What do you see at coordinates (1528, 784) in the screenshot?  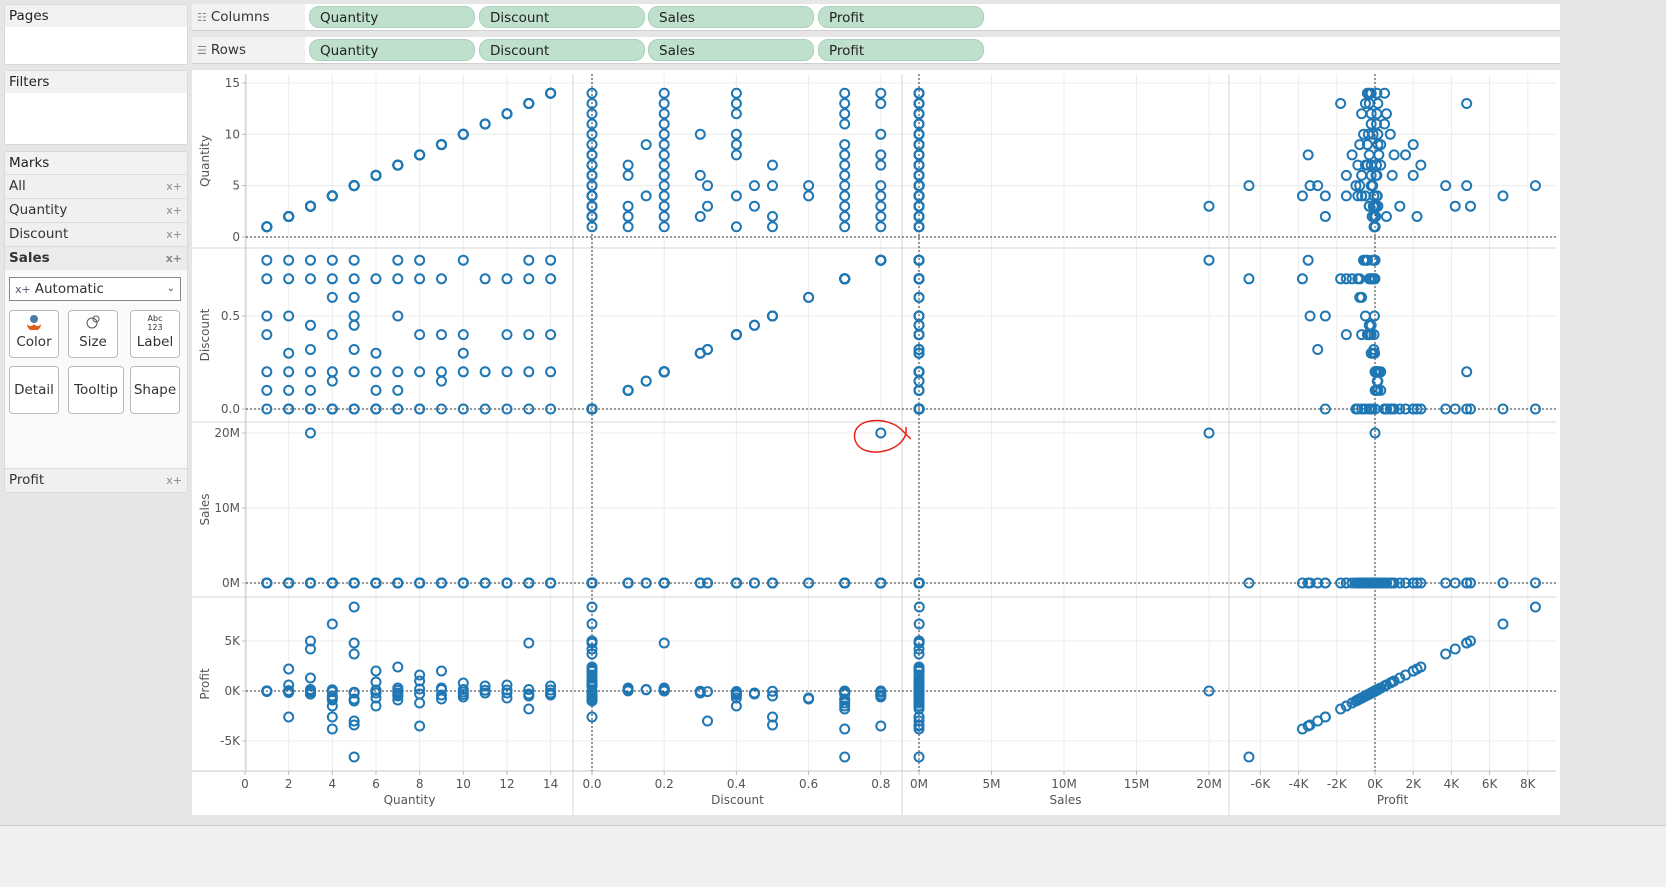 I see `x-tick-label-profit: 8K` at bounding box center [1528, 784].